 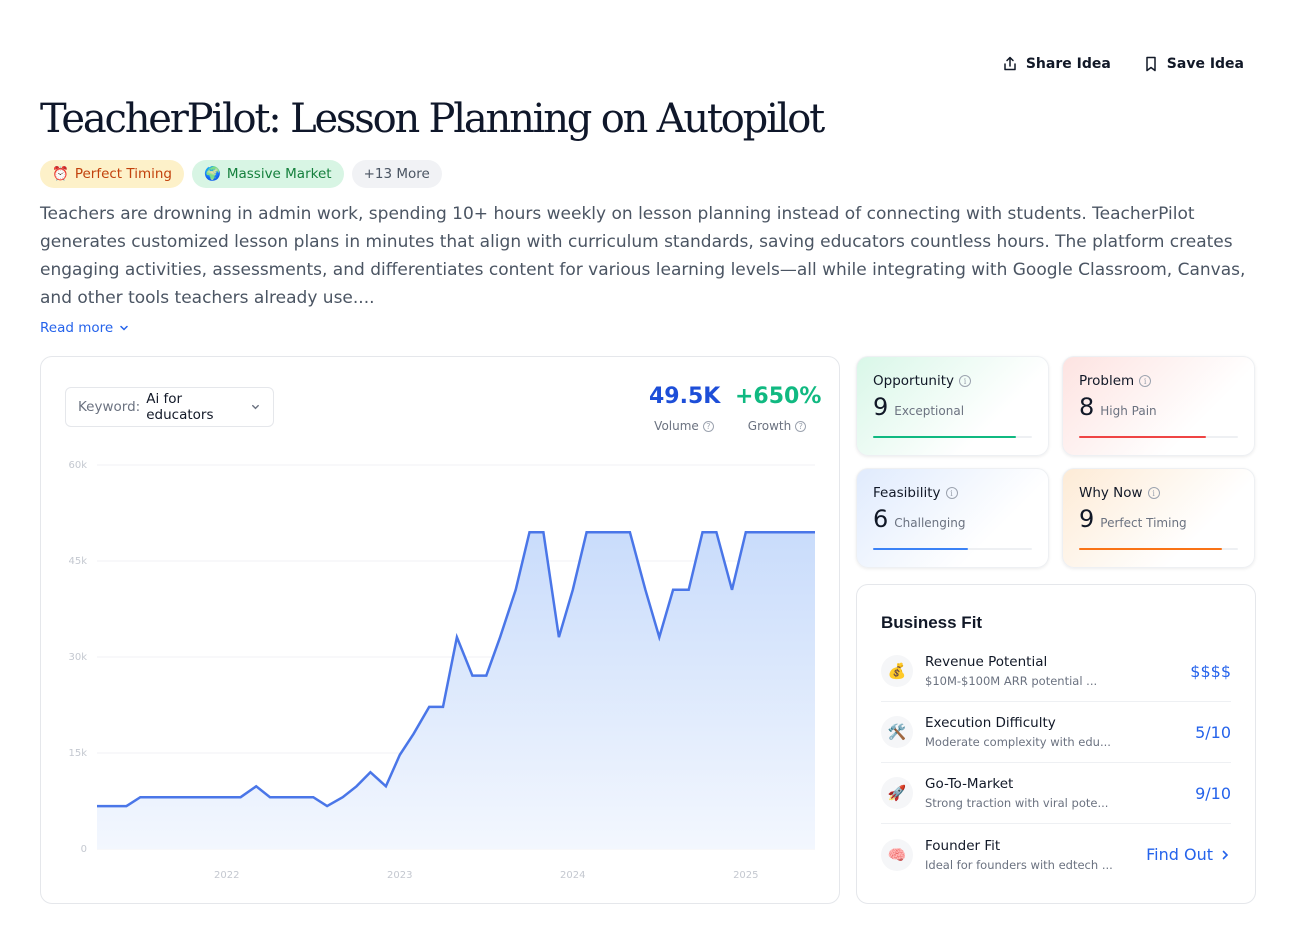 I want to click on tag-massive-market: 🌍 Massive Market, so click(x=268, y=174).